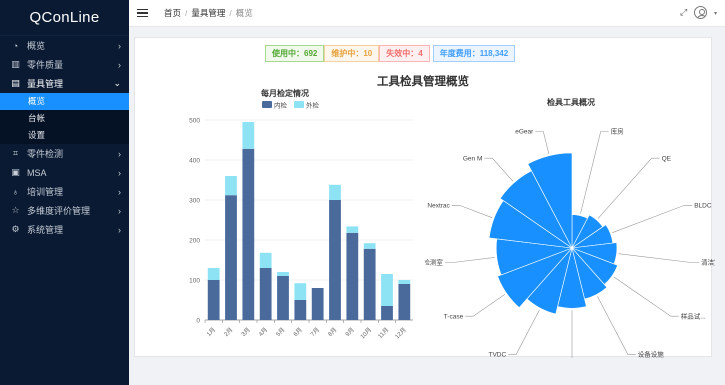 Image resolution: width=725 pixels, height=385 pixels. I want to click on bulb-icon: ♁, so click(15, 191).